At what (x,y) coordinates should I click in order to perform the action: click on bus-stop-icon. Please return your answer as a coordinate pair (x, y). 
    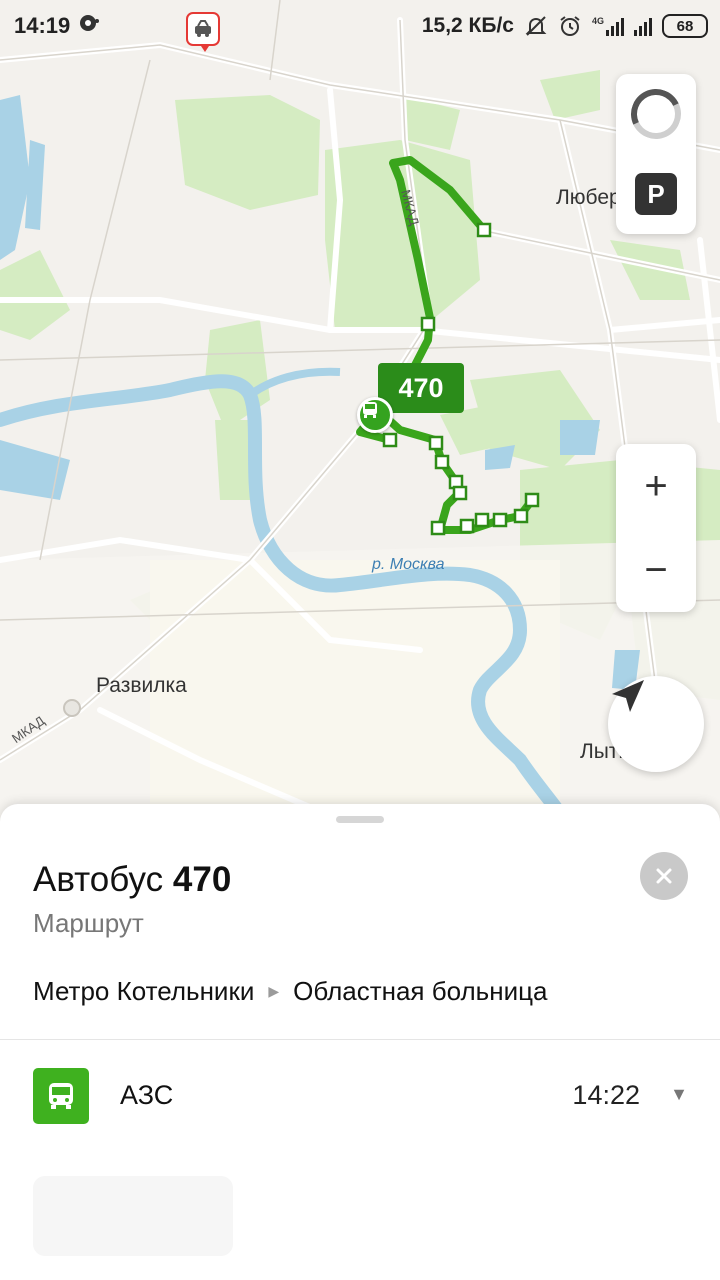
    Looking at the image, I should click on (61, 1096).